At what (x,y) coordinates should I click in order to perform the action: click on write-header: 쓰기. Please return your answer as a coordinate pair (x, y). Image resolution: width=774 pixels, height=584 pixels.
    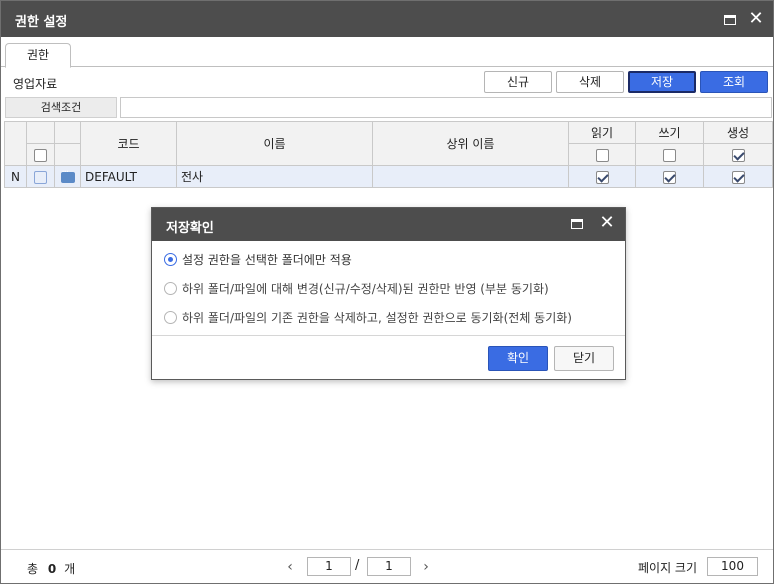
    Looking at the image, I should click on (669, 132).